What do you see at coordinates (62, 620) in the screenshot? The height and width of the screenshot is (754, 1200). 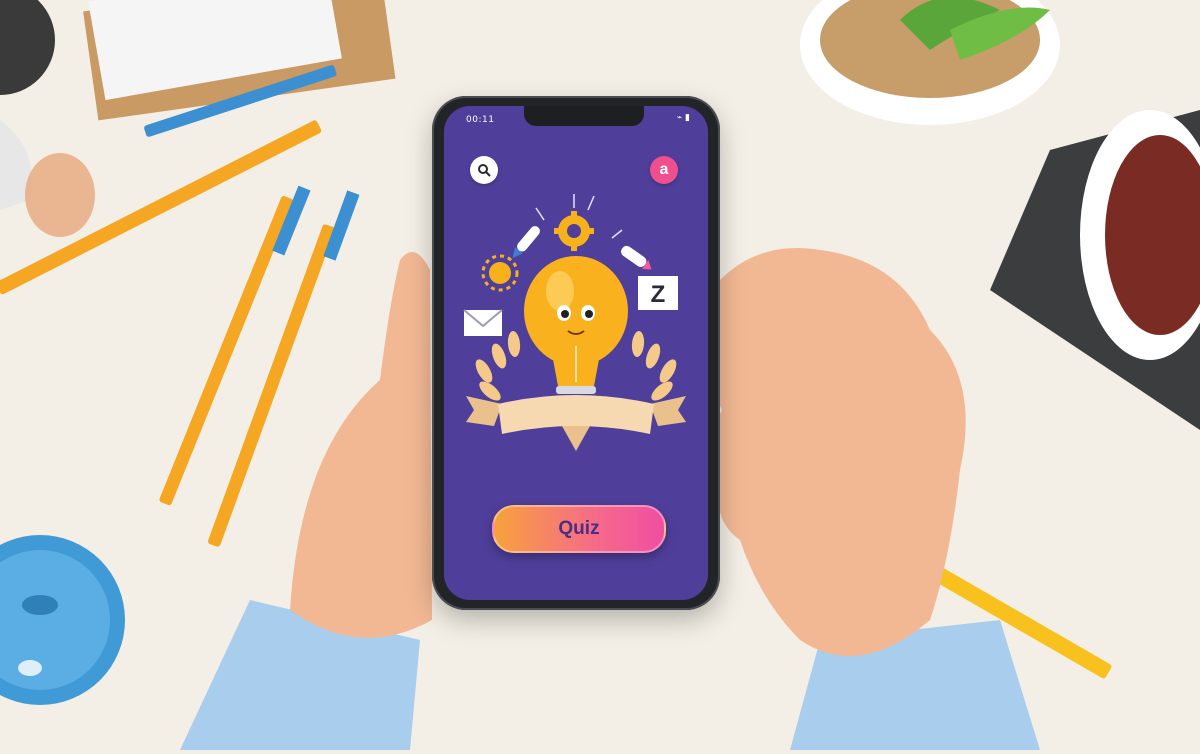 I see `blue-plate` at bounding box center [62, 620].